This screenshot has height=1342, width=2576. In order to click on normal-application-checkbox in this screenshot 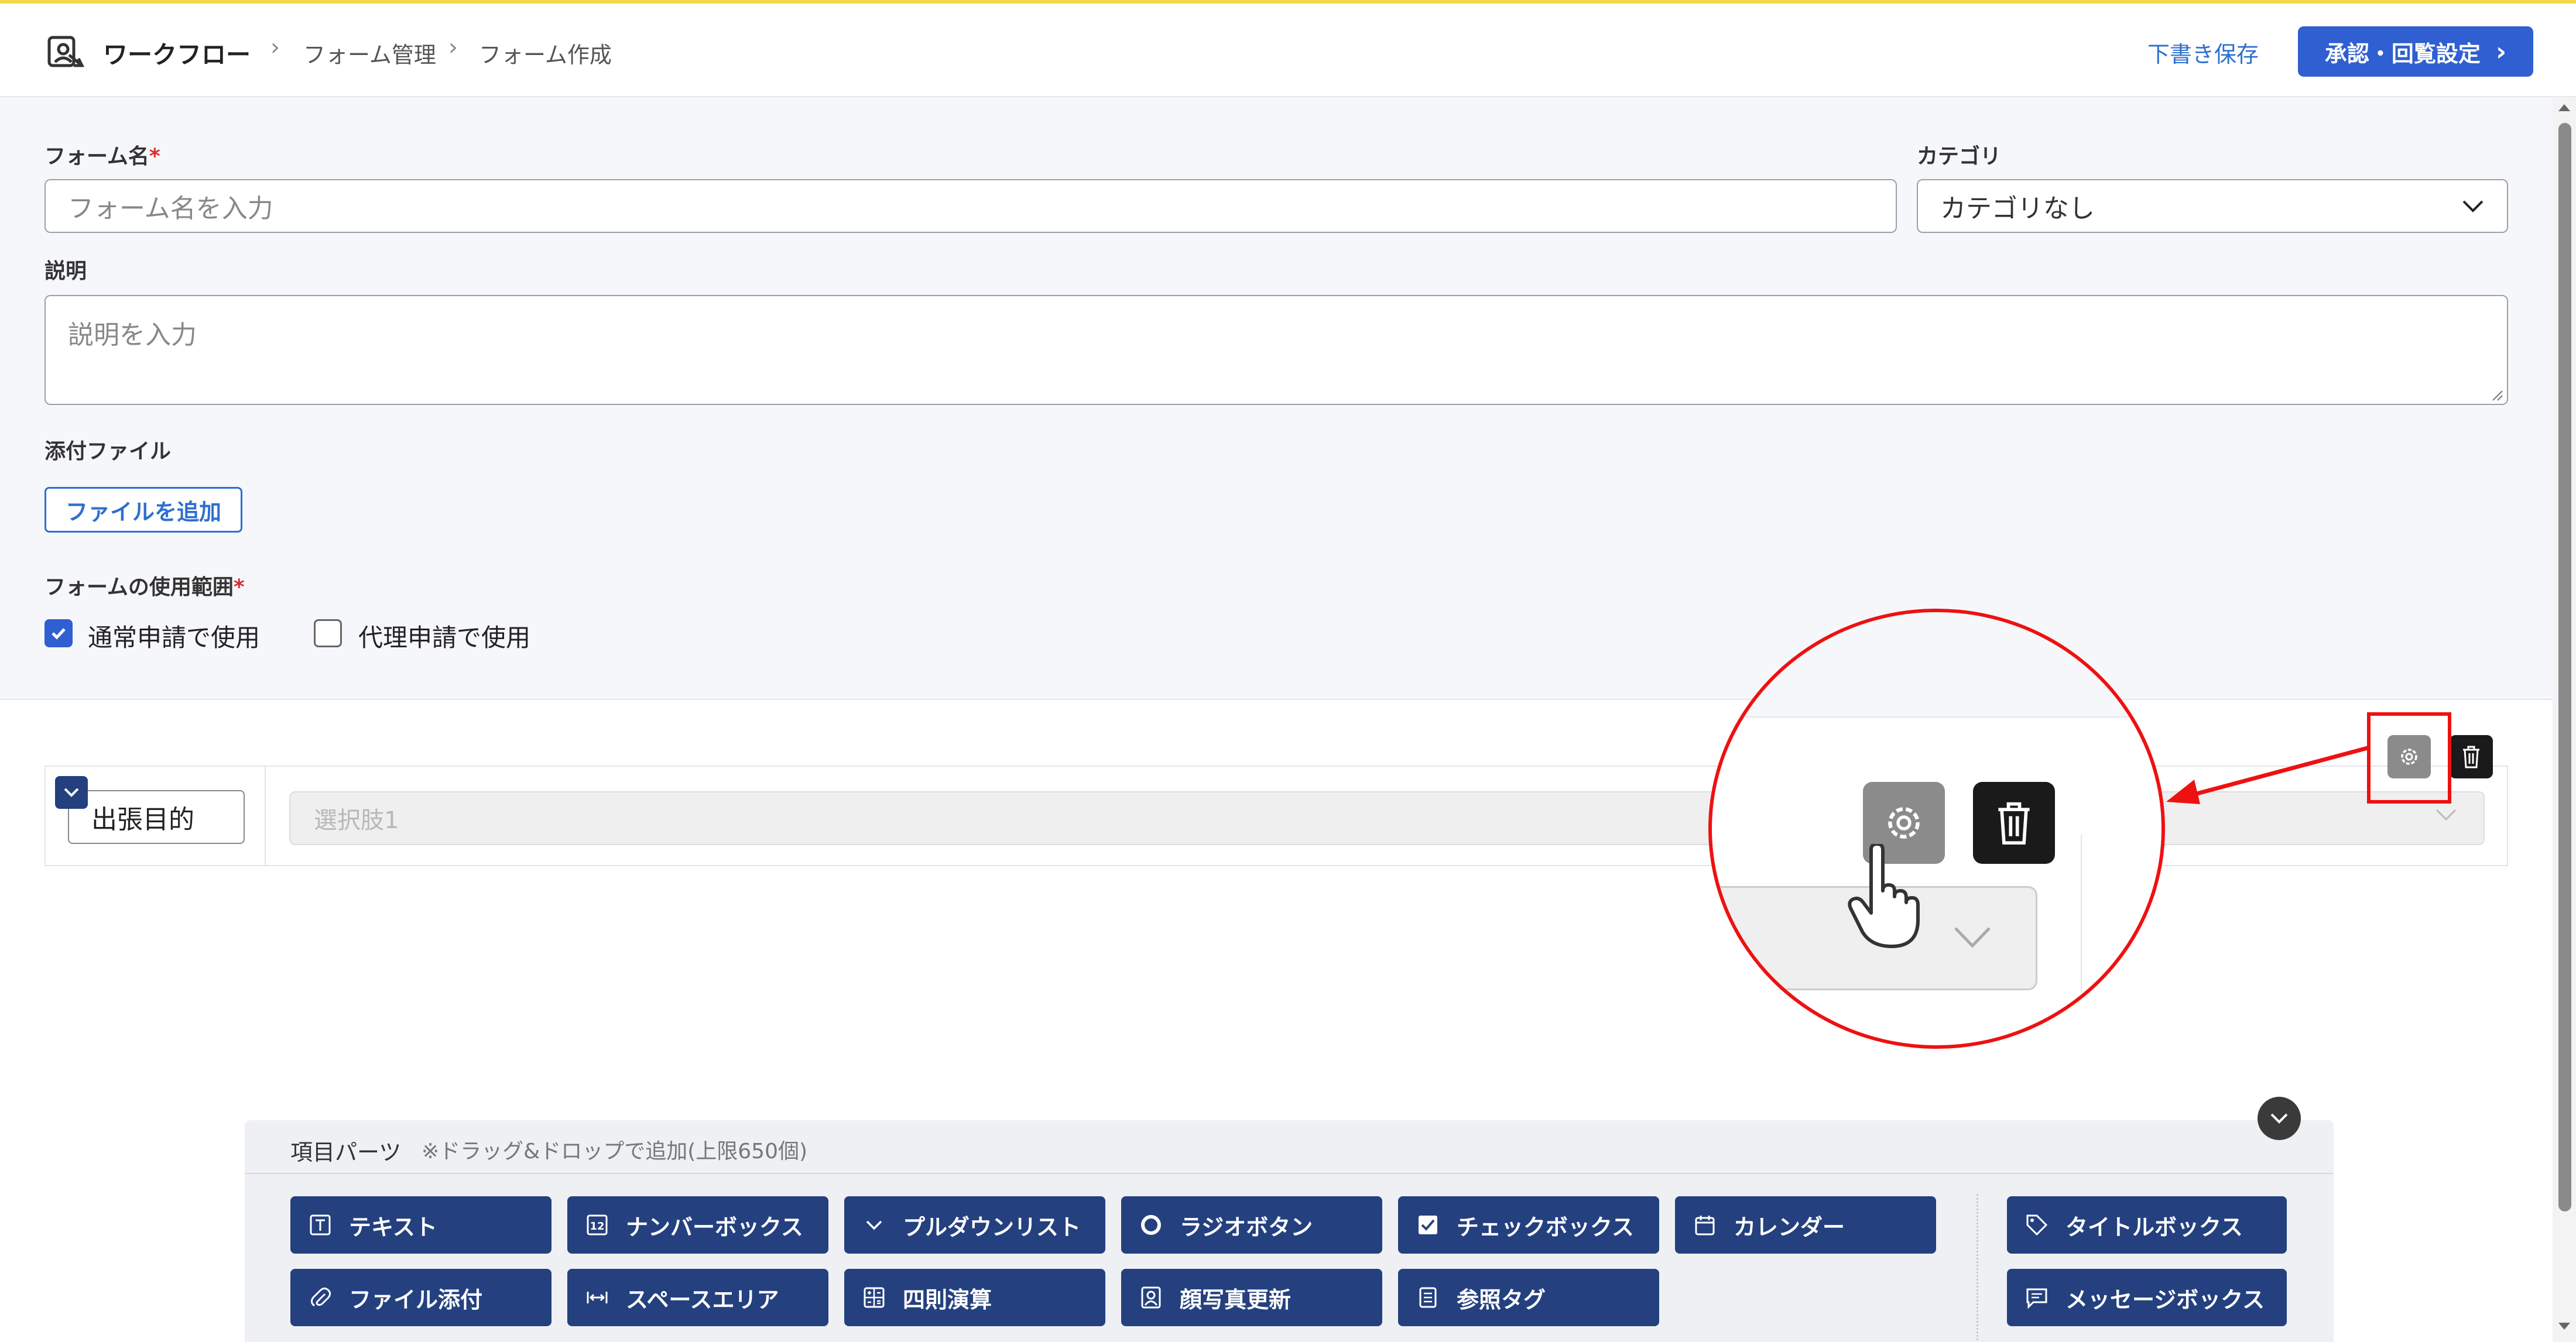, I will do `click(58, 633)`.